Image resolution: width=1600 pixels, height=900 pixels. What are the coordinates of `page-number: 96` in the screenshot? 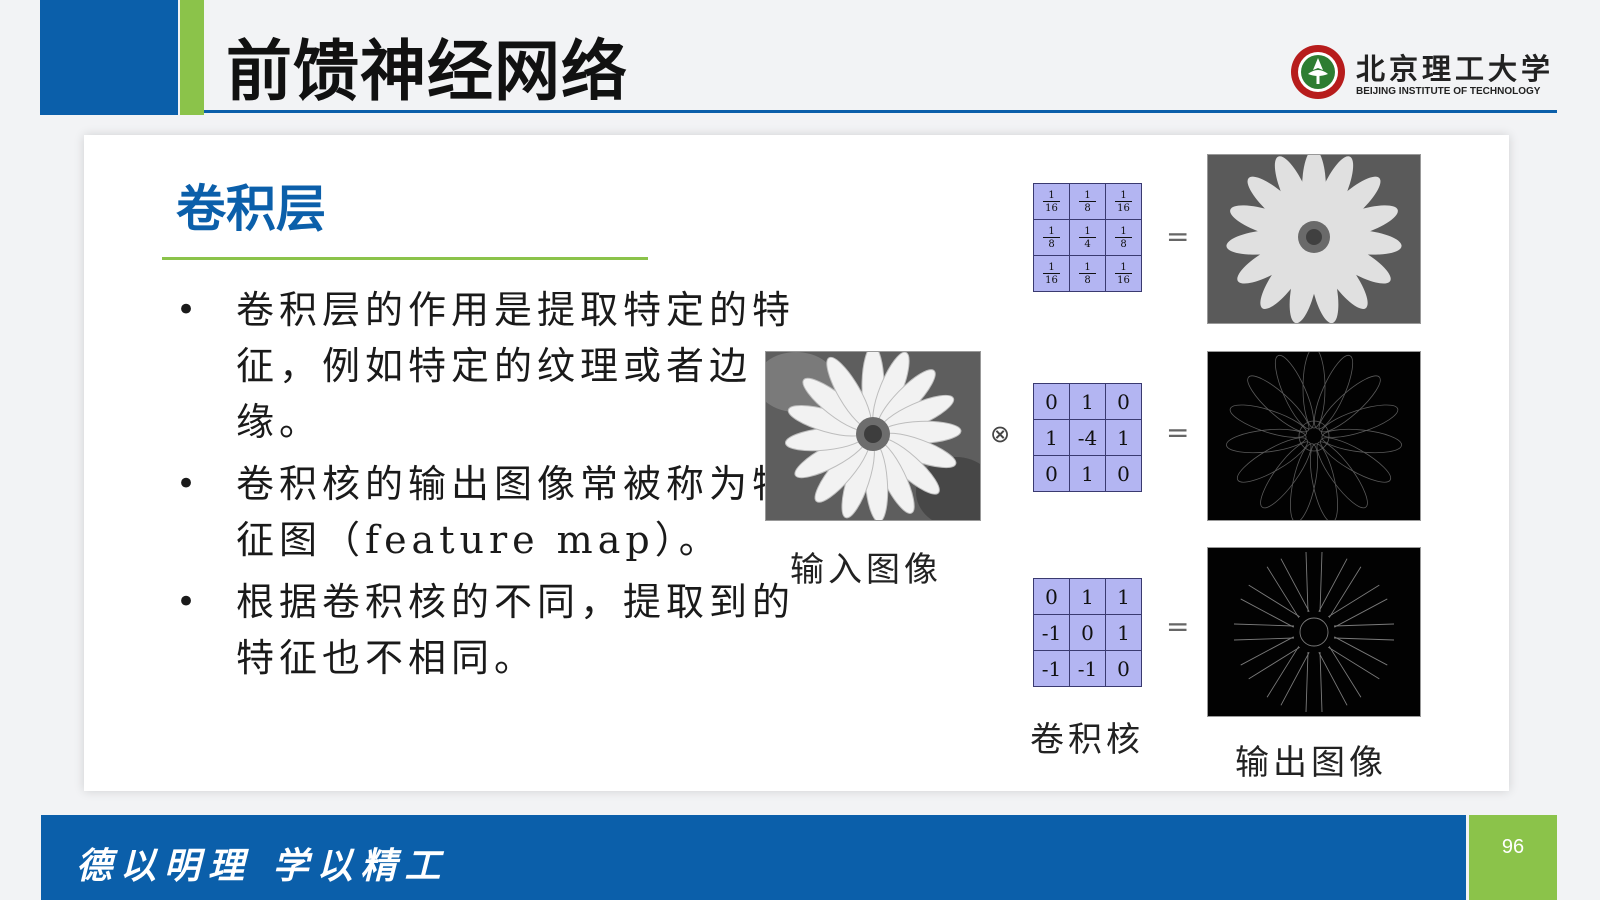 It's located at (1513, 847).